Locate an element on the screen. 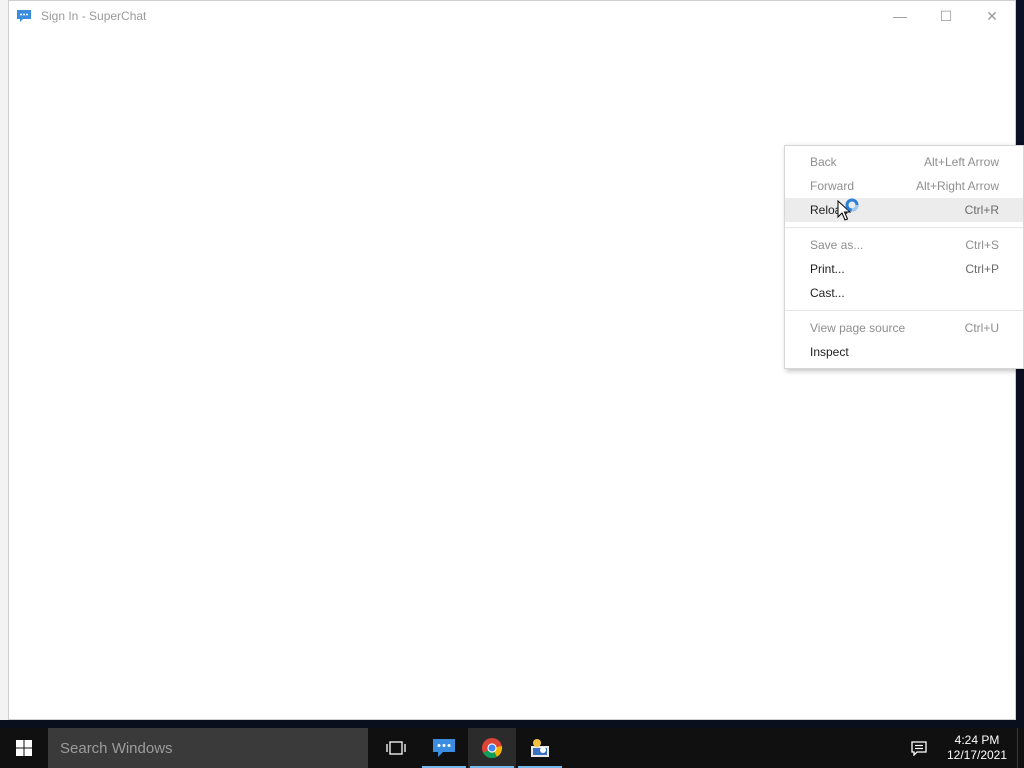 This screenshot has height=768, width=1024. task-view-button is located at coordinates (396, 748).